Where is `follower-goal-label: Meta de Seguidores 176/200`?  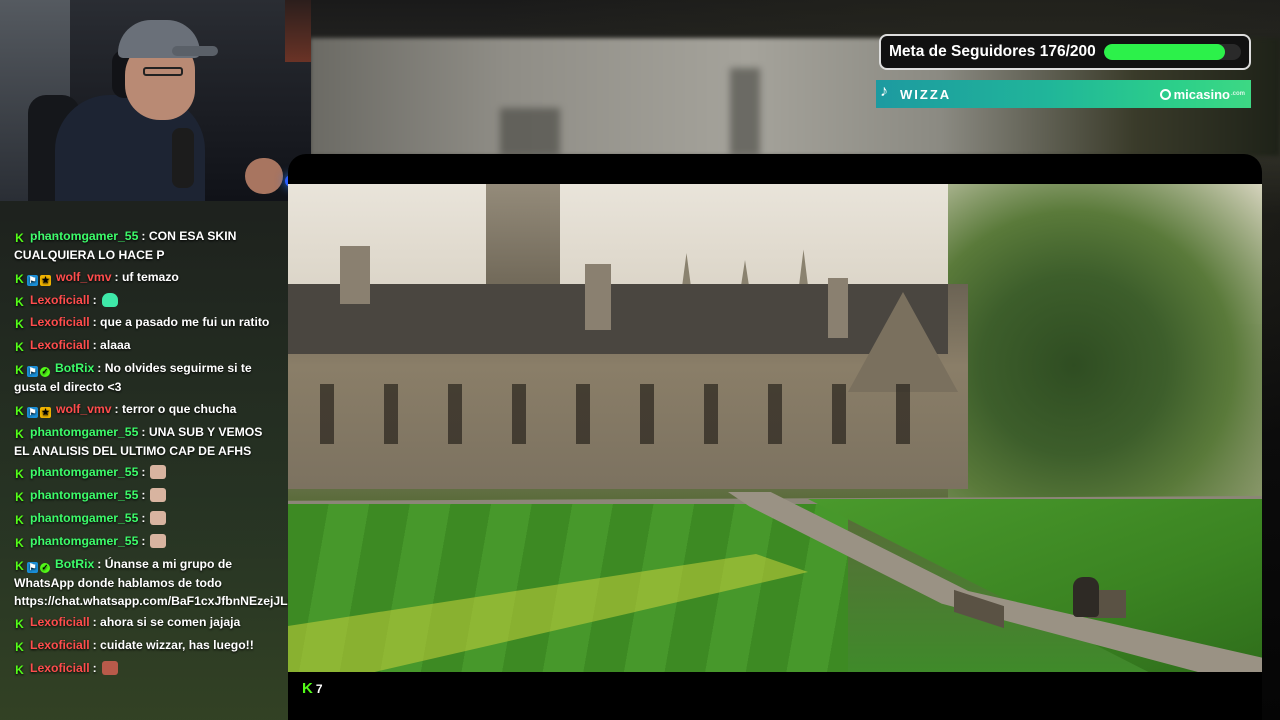 follower-goal-label: Meta de Seguidores 176/200 is located at coordinates (992, 51).